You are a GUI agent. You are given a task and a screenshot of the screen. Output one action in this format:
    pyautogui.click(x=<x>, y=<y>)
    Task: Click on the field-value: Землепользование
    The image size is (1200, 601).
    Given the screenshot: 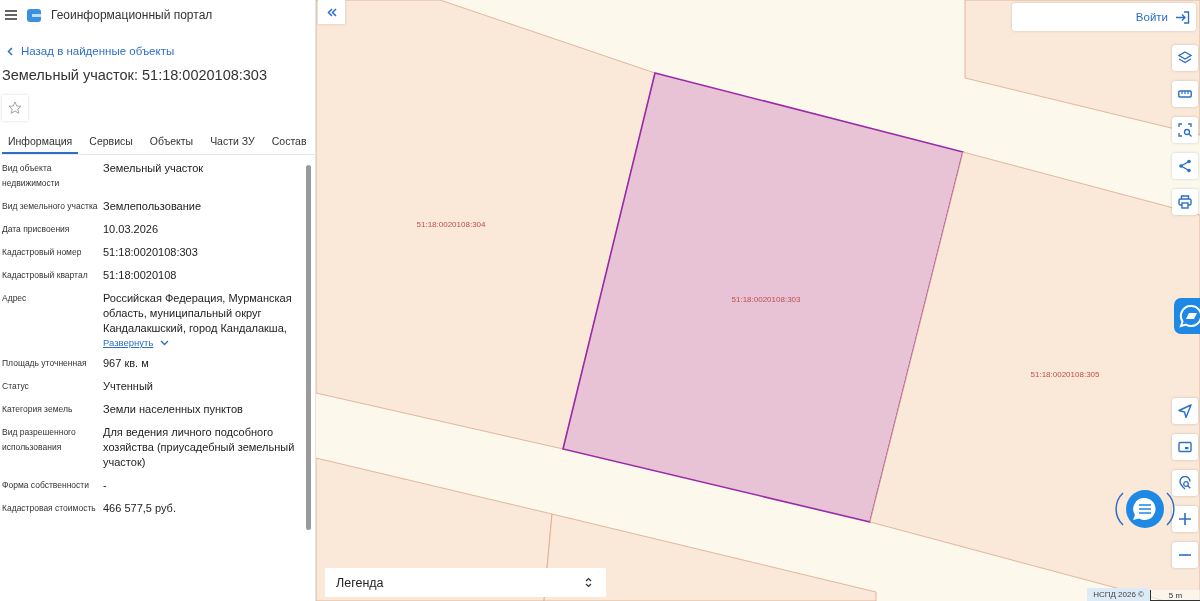 What is the action you would take?
    pyautogui.click(x=153, y=206)
    